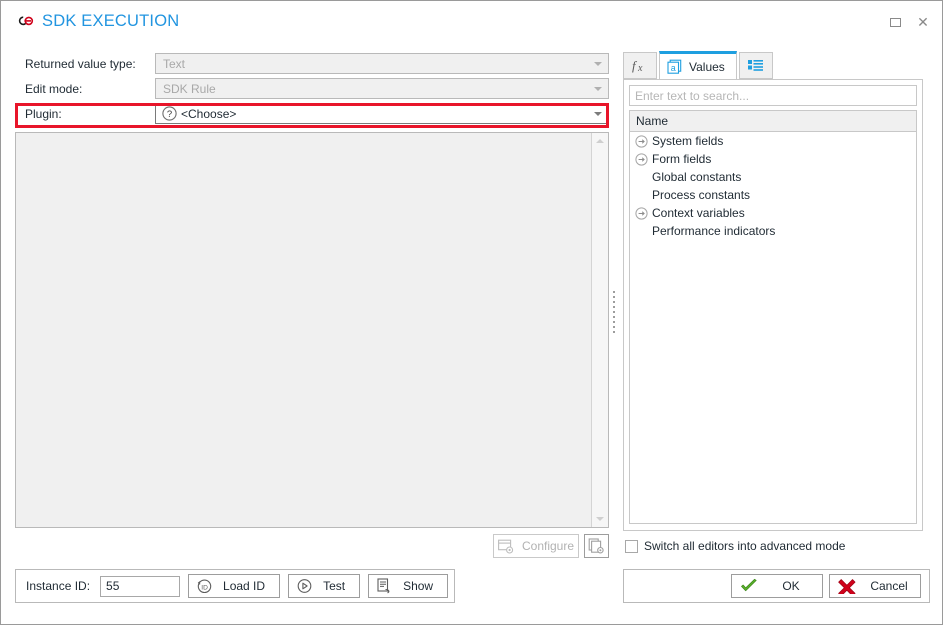 Image resolution: width=943 pixels, height=625 pixels. I want to click on dialog-button-bar: OK Cancel, so click(776, 586).